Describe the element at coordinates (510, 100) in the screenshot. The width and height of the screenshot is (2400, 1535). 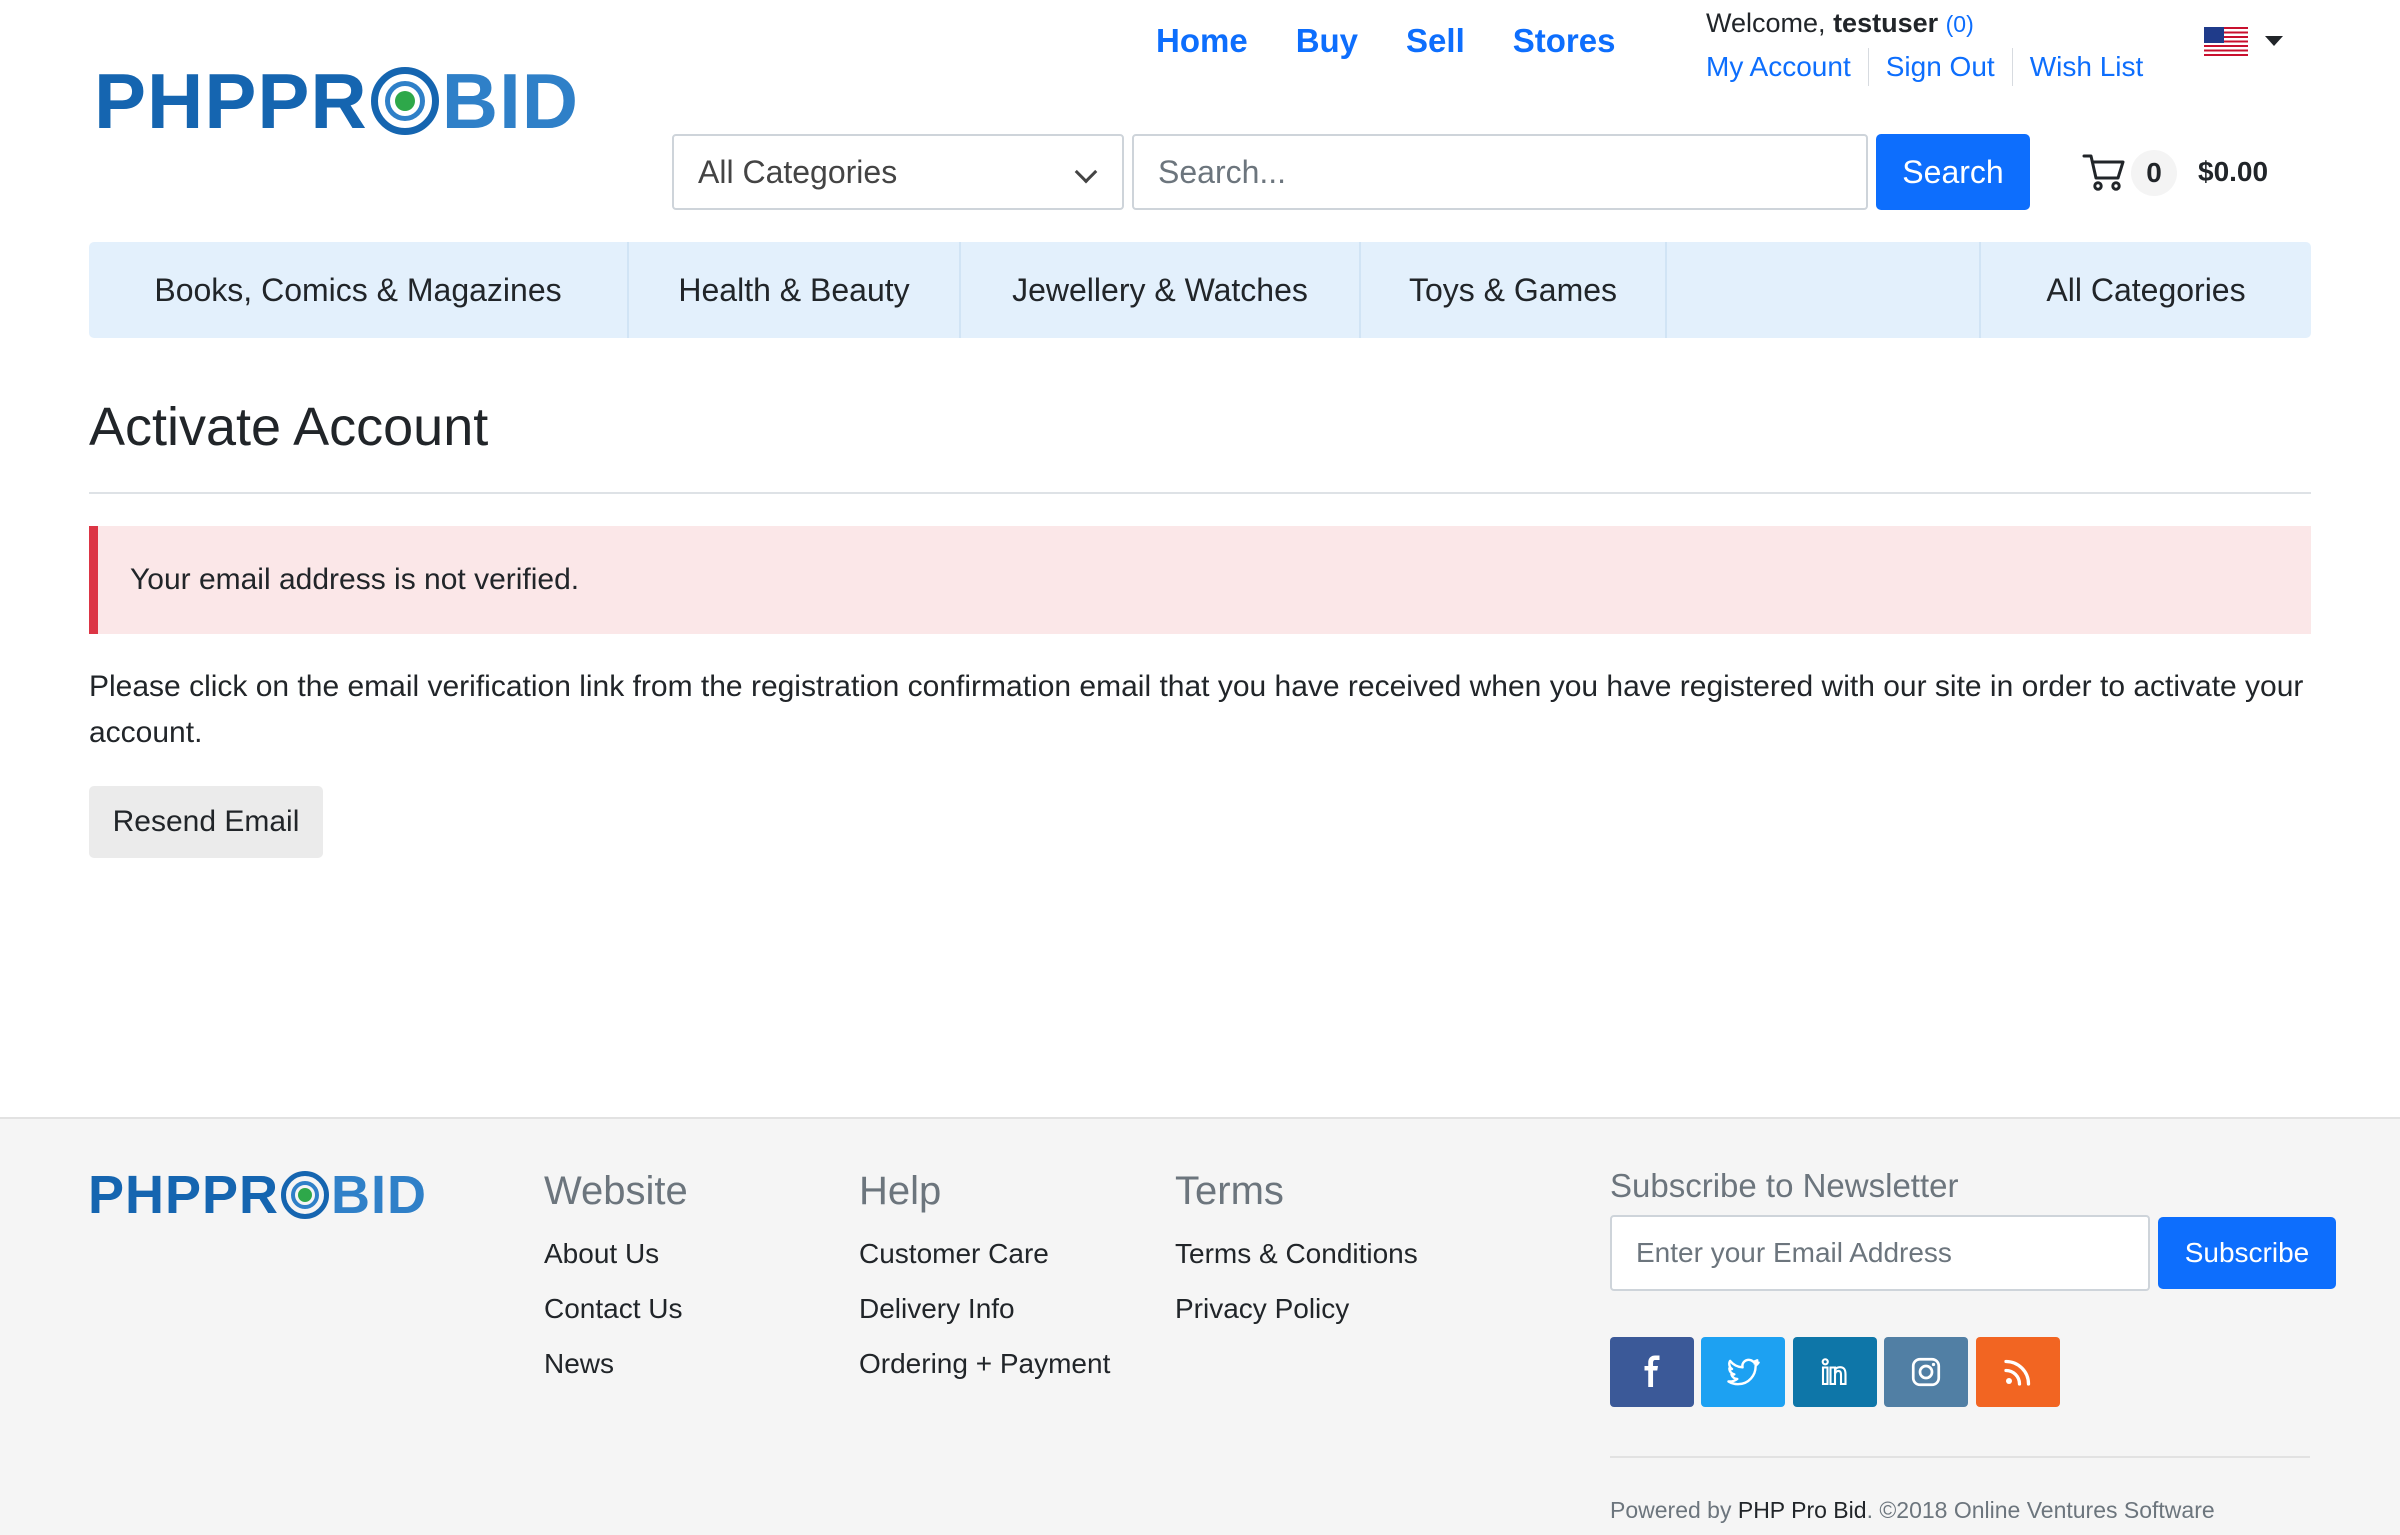
I see `logo-text-right: BID` at that location.